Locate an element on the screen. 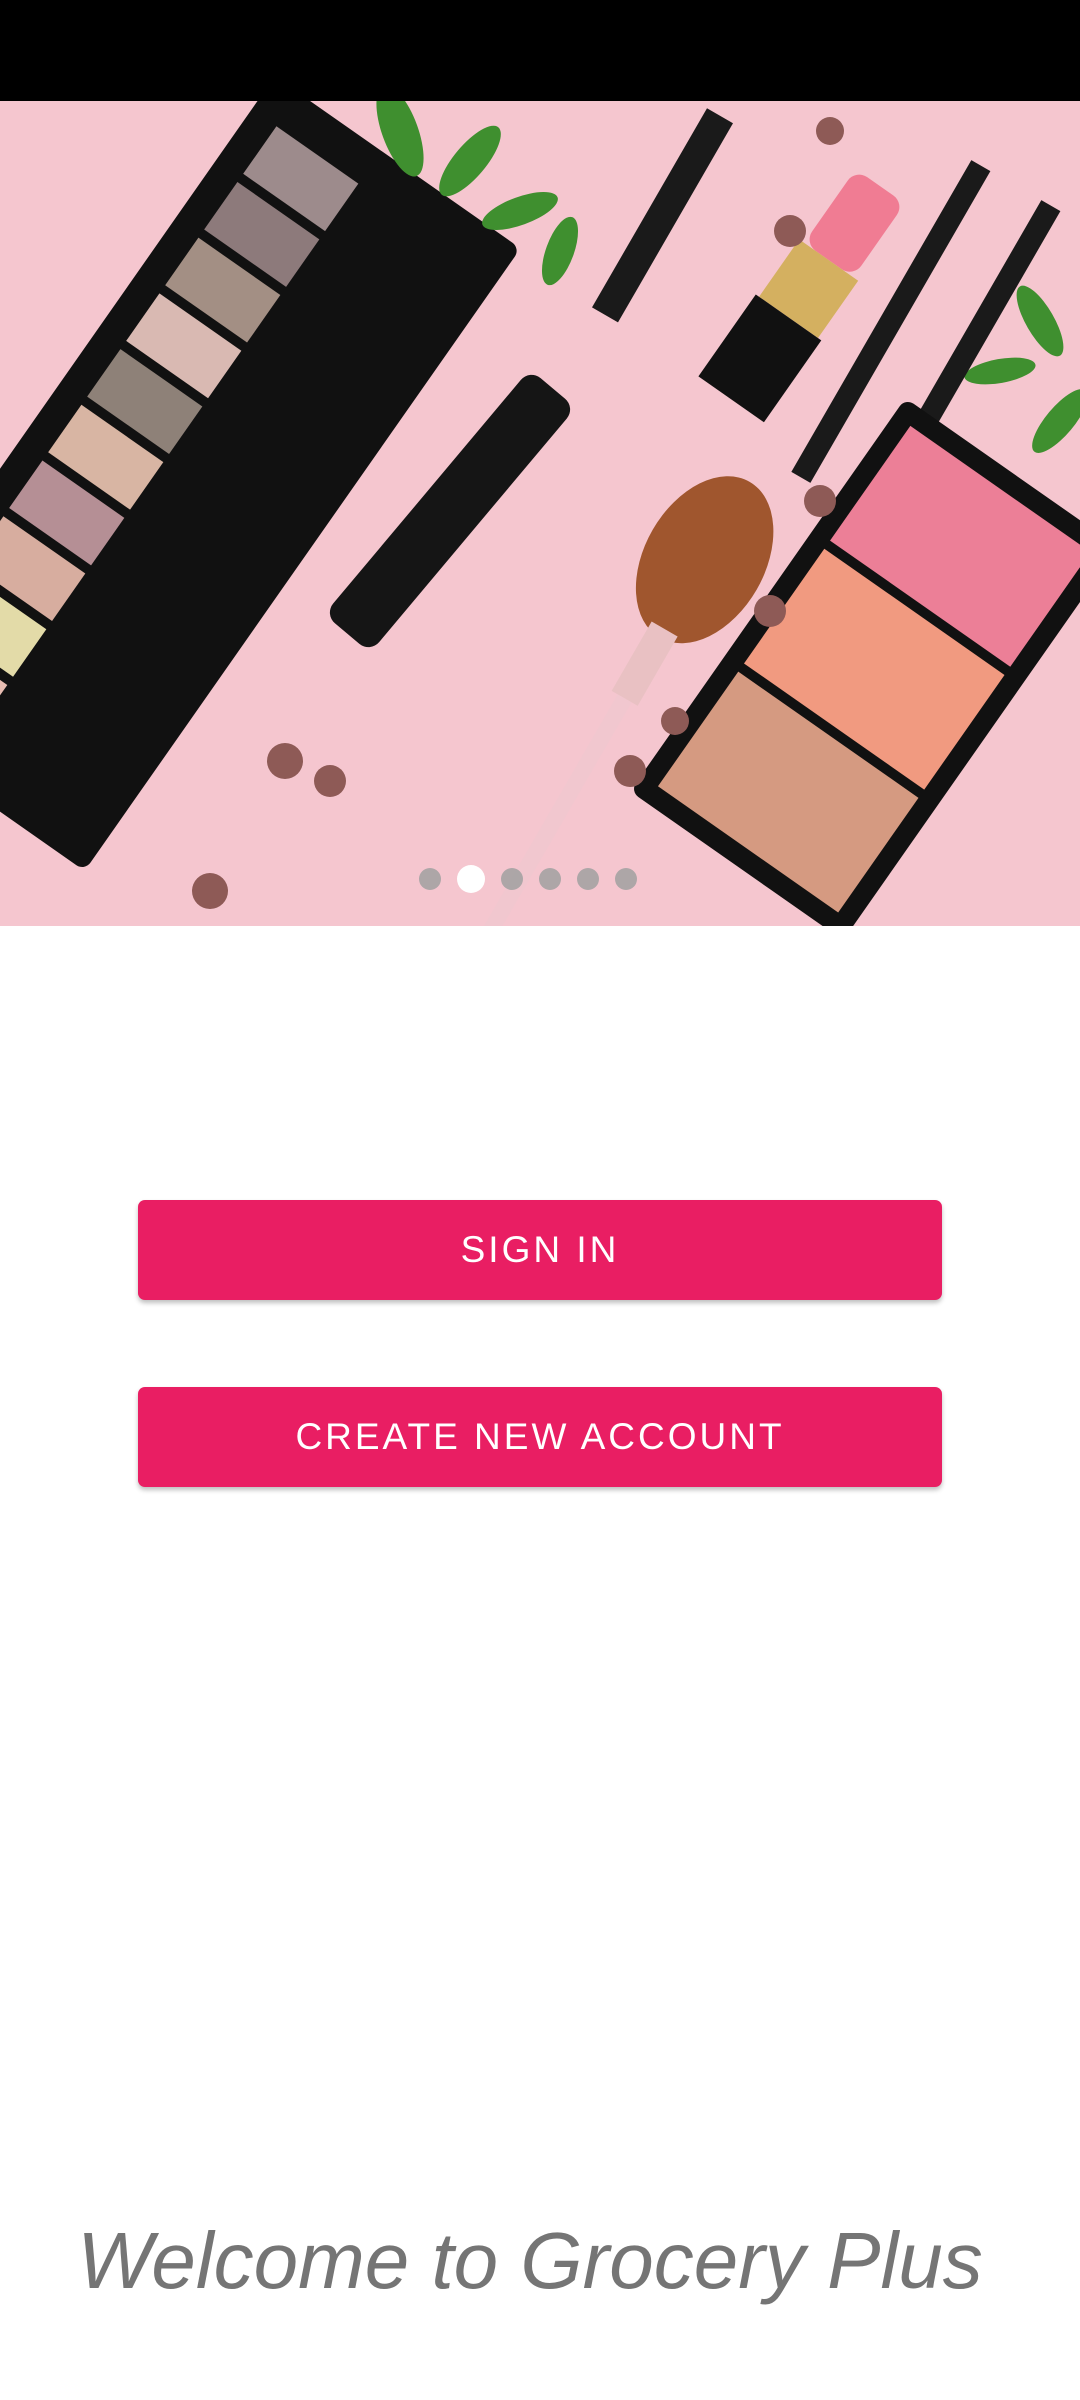 The height and width of the screenshot is (2400, 1080). carousel-dot-active is located at coordinates (471, 879).